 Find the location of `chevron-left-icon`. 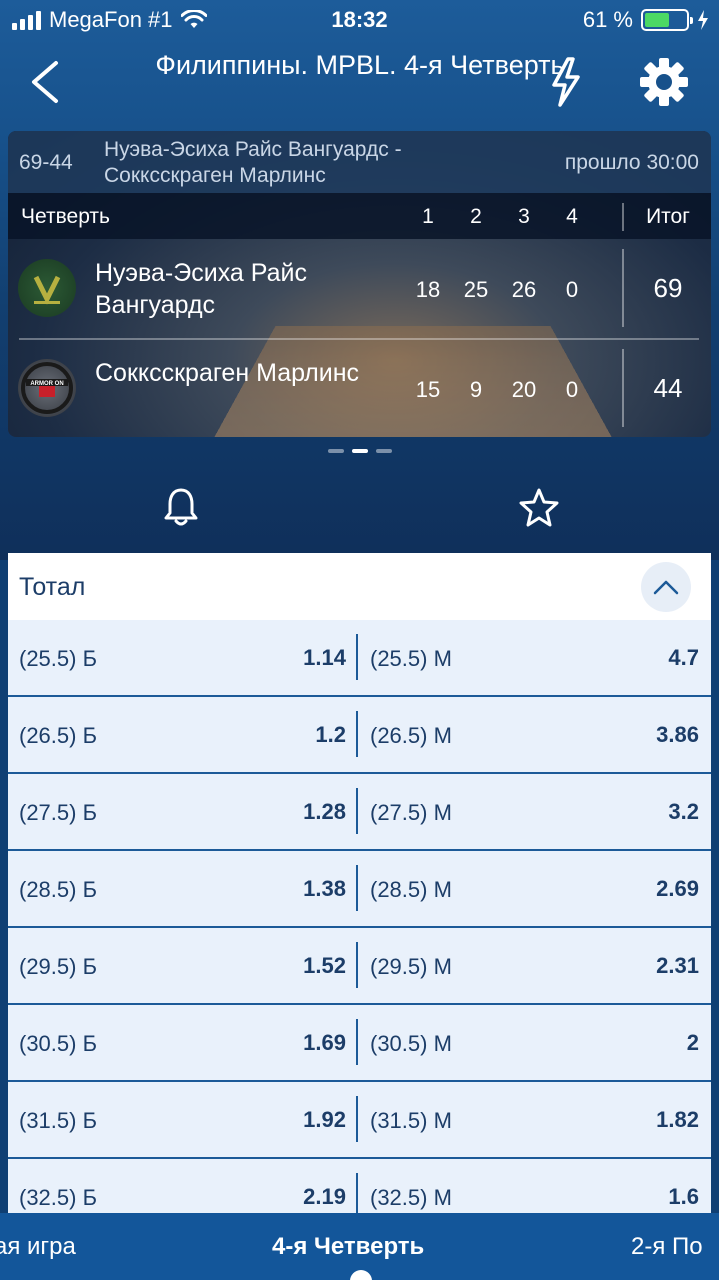

chevron-left-icon is located at coordinates (44, 82).